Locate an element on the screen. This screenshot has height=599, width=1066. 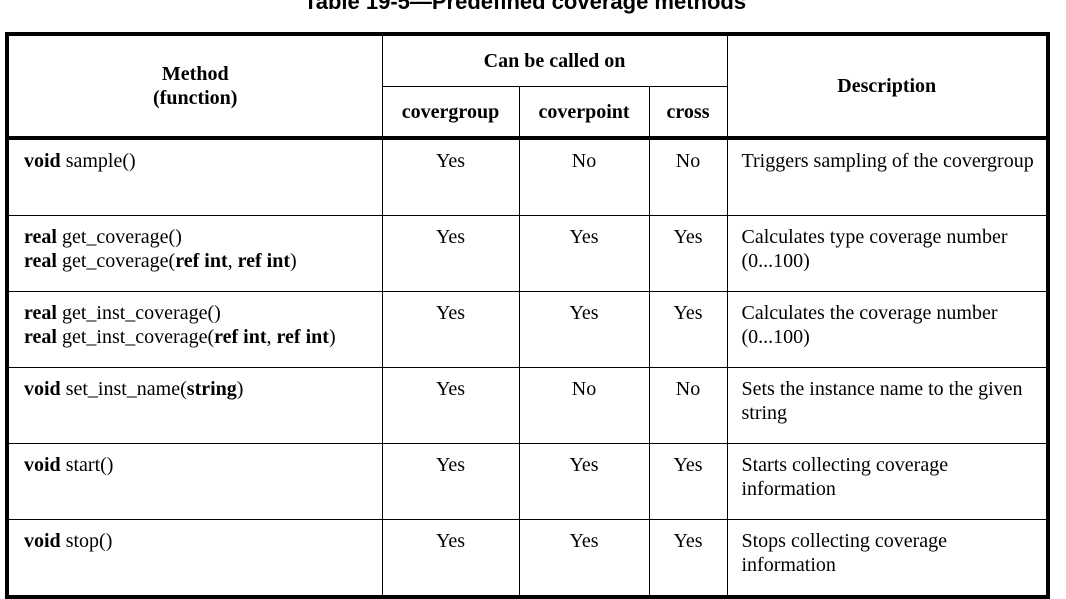
keyword: string is located at coordinates (211, 389).